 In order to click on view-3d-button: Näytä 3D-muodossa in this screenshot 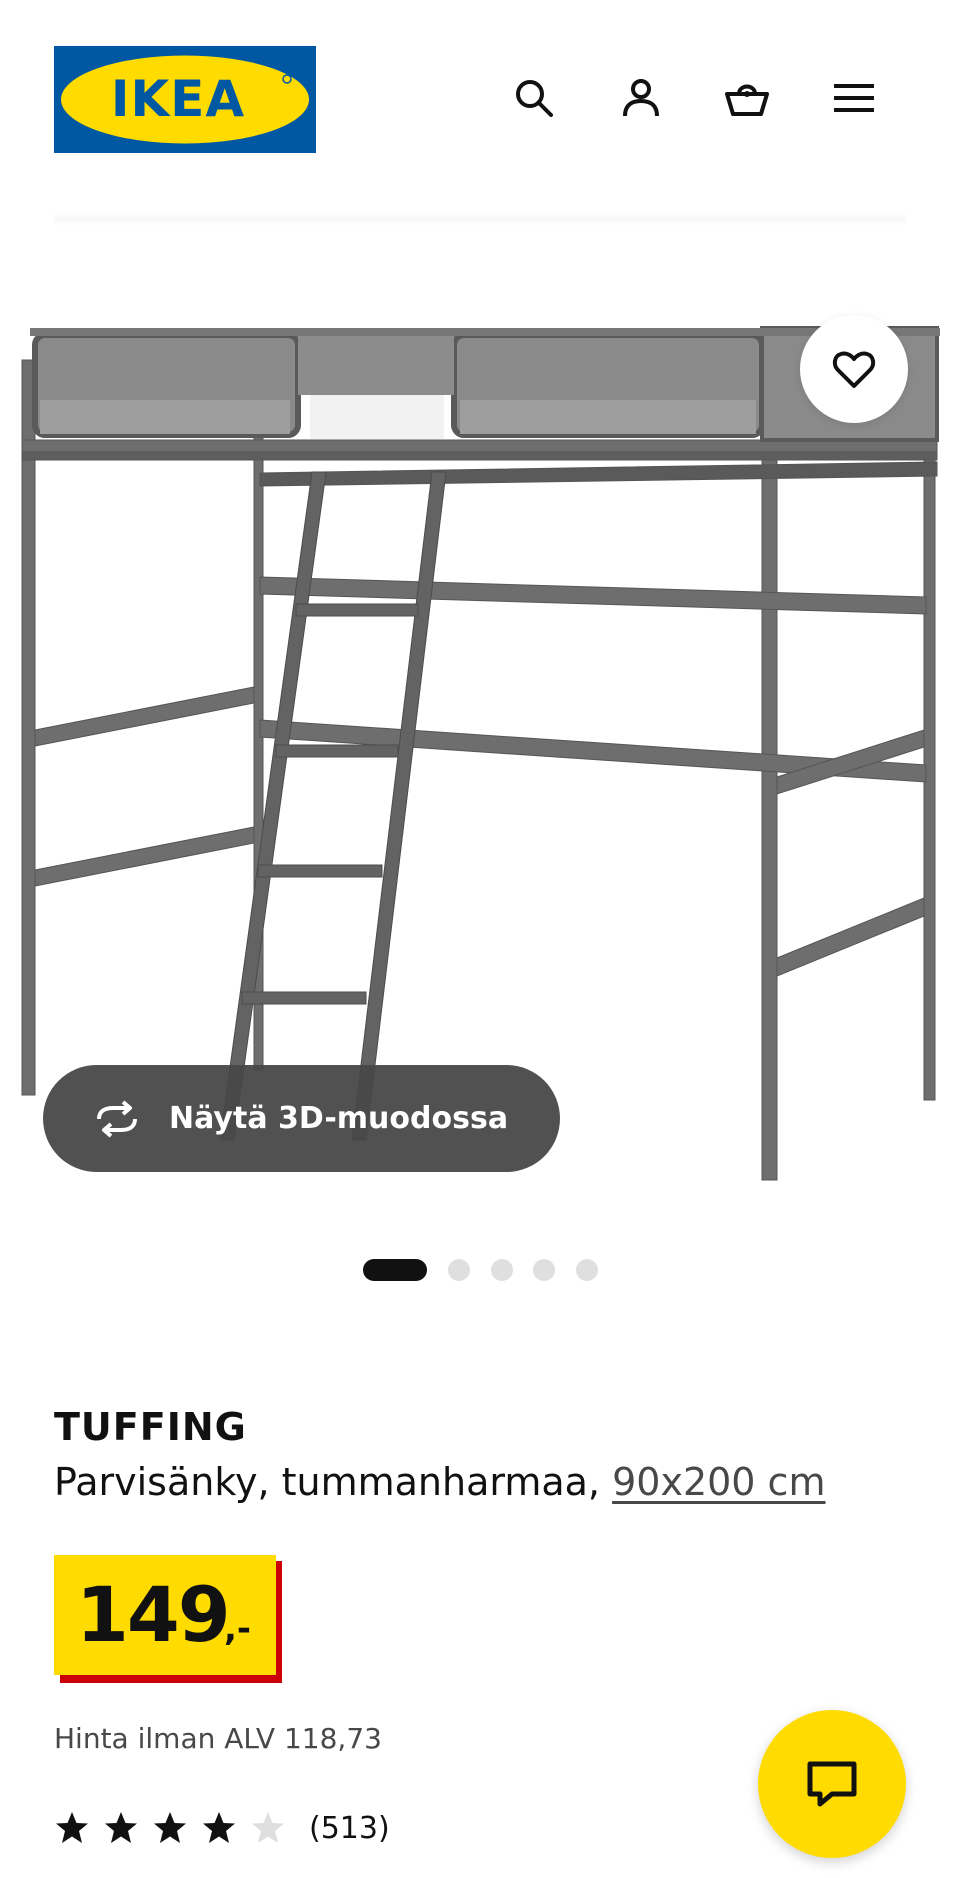, I will do `click(301, 1118)`.